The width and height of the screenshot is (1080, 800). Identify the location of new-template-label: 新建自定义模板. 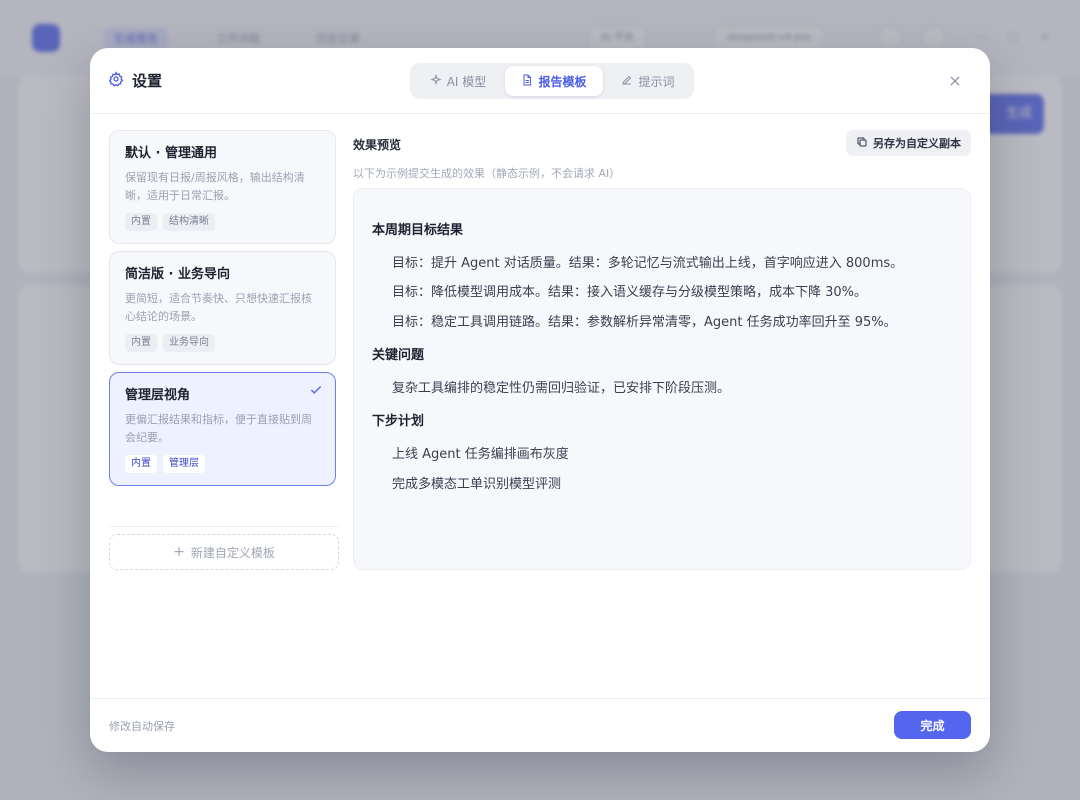
(232, 552).